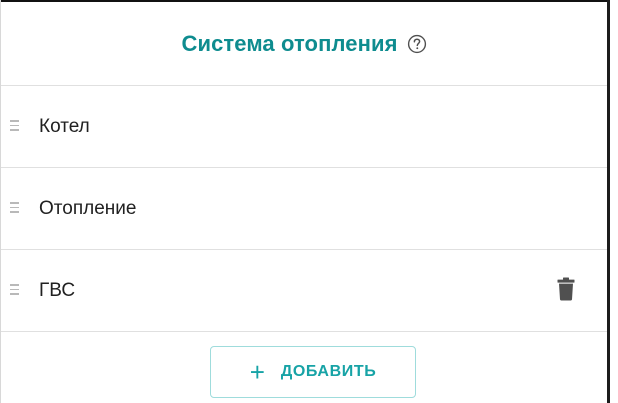  Describe the element at coordinates (64, 126) in the screenshot. I see `list-item-label: Котел` at that location.